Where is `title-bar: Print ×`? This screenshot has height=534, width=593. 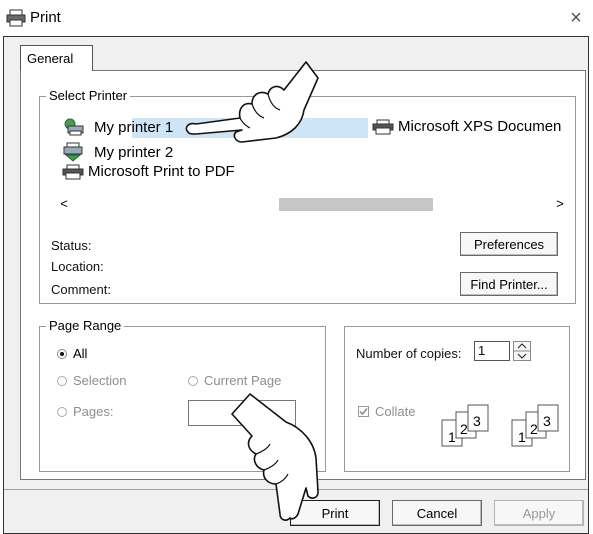
title-bar: Print × is located at coordinates (296, 18).